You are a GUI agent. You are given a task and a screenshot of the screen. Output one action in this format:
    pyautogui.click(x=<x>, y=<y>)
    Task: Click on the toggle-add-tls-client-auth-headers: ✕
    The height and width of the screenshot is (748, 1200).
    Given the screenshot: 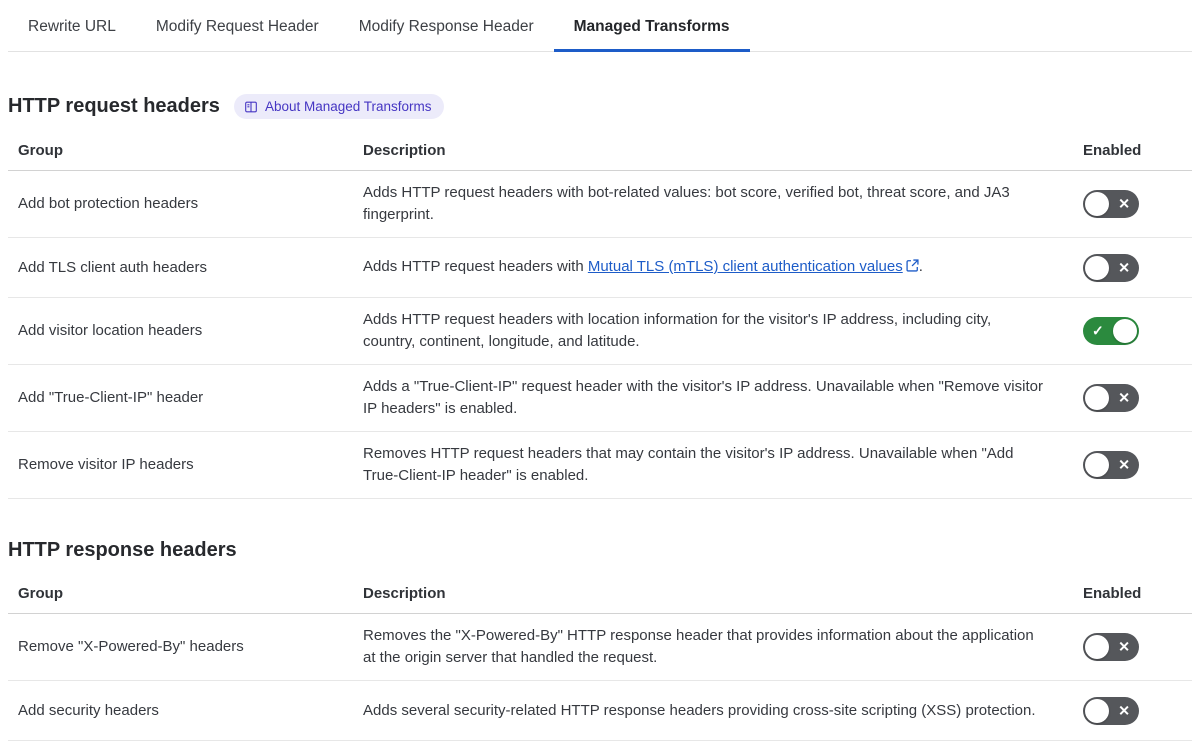 What is the action you would take?
    pyautogui.click(x=1111, y=267)
    